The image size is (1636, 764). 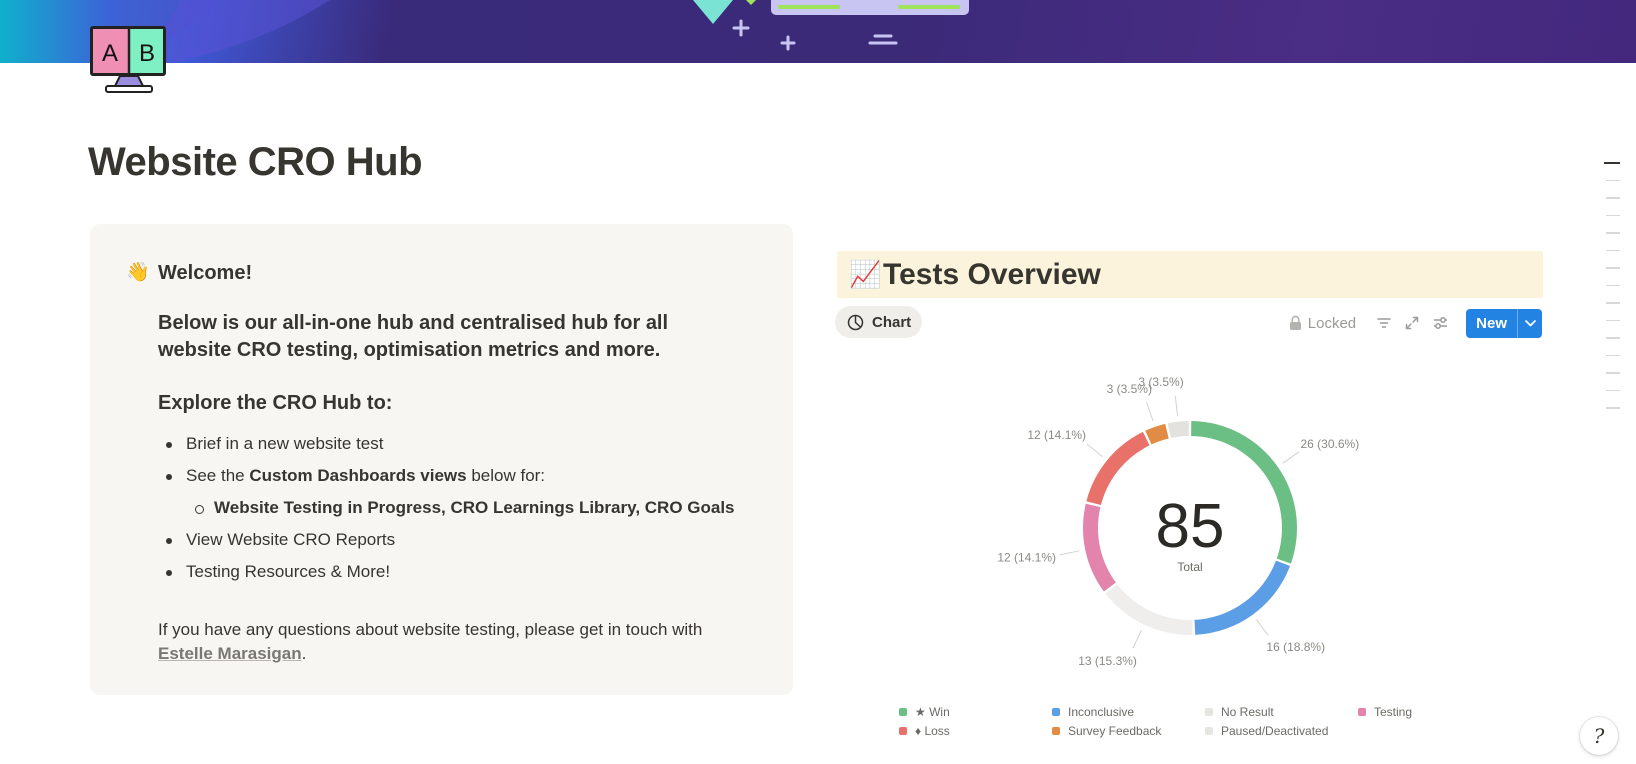 I want to click on legend-label: Inconclusive, so click(x=1101, y=711).